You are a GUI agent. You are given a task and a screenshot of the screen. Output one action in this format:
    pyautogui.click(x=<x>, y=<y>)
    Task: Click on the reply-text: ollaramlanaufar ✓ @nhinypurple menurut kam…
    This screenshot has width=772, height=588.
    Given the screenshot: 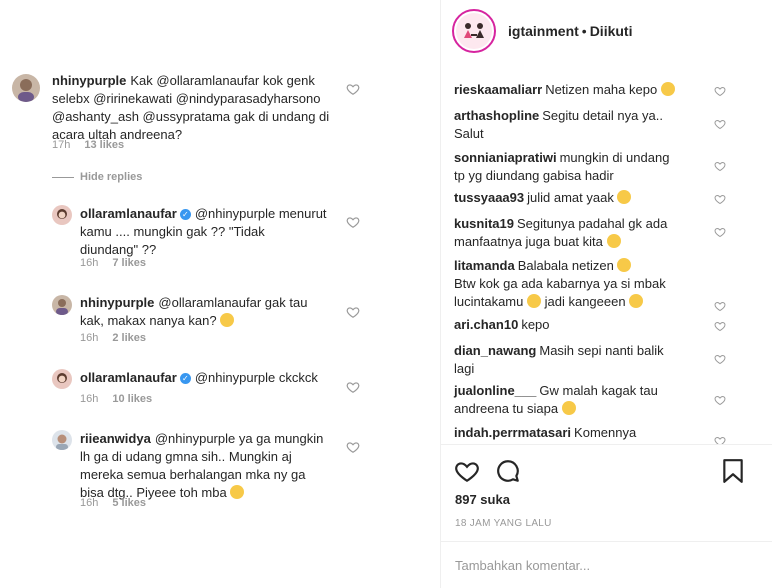 What is the action you would take?
    pyautogui.click(x=210, y=232)
    